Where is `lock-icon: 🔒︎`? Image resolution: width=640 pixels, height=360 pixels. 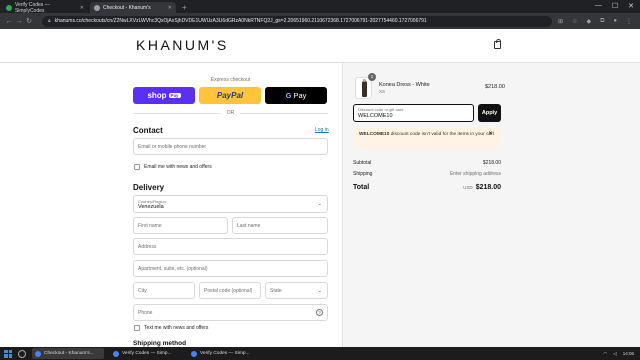 lock-icon: 🔒︎ is located at coordinates (49, 21).